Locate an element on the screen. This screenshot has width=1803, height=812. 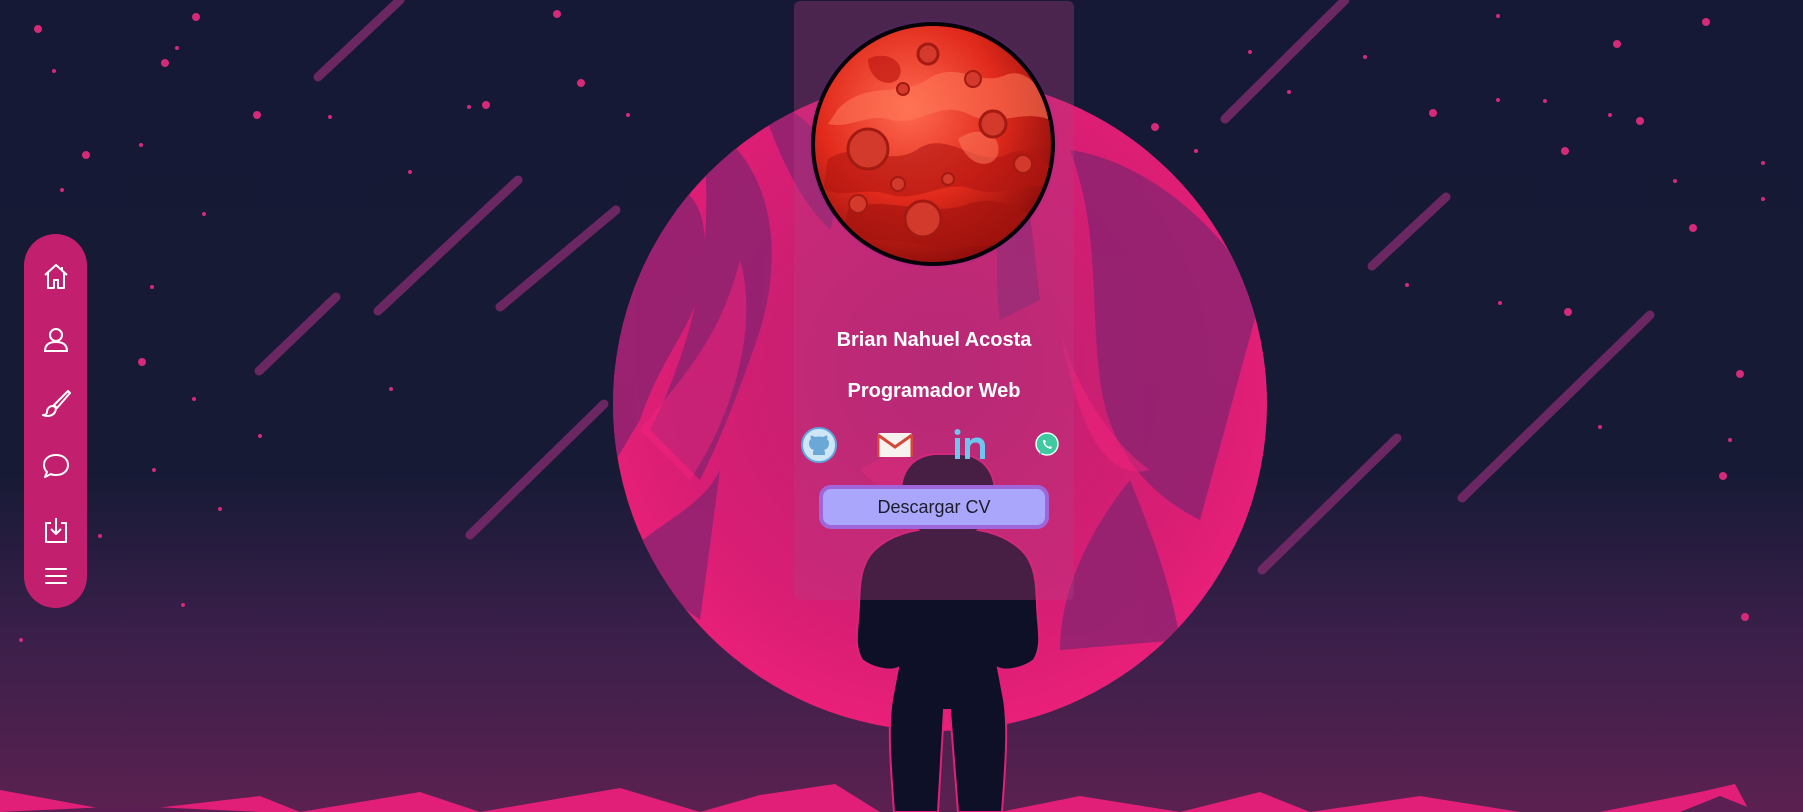
github-icon is located at coordinates (819, 447).